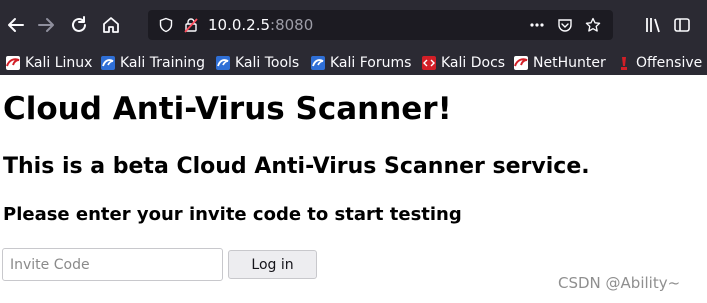  What do you see at coordinates (162, 62) in the screenshot?
I see `bookmark-label: Kali Training` at bounding box center [162, 62].